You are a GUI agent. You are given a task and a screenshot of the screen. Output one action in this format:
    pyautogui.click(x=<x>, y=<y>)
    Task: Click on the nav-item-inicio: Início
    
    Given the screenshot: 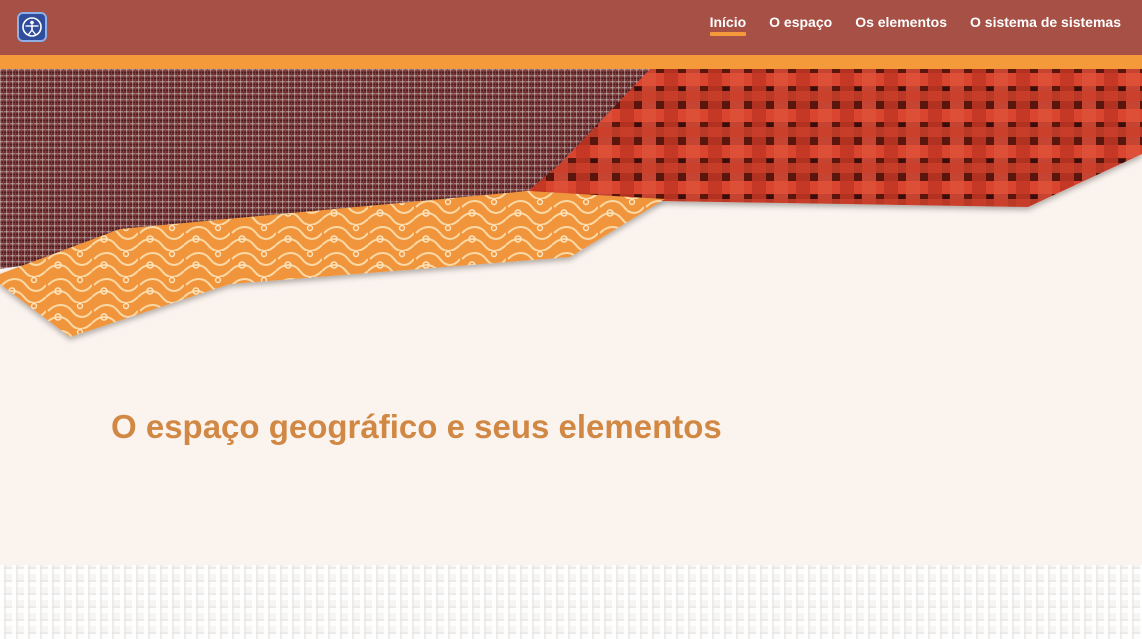 What is the action you would take?
    pyautogui.click(x=728, y=24)
    